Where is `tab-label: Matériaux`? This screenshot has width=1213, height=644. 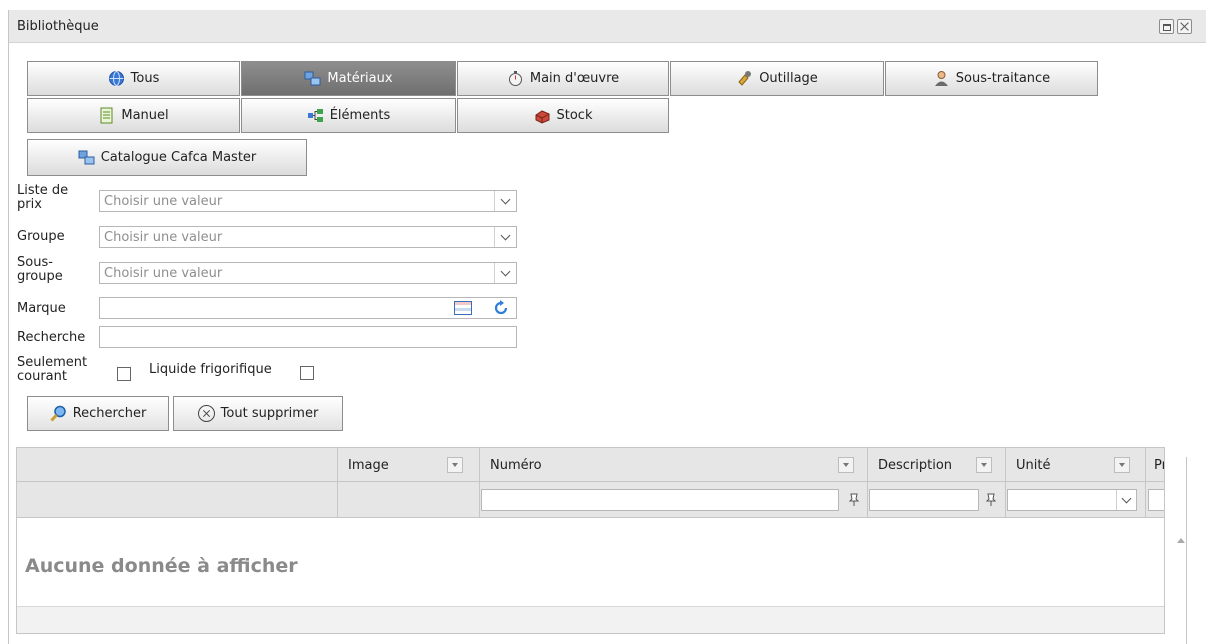 tab-label: Matériaux is located at coordinates (360, 78).